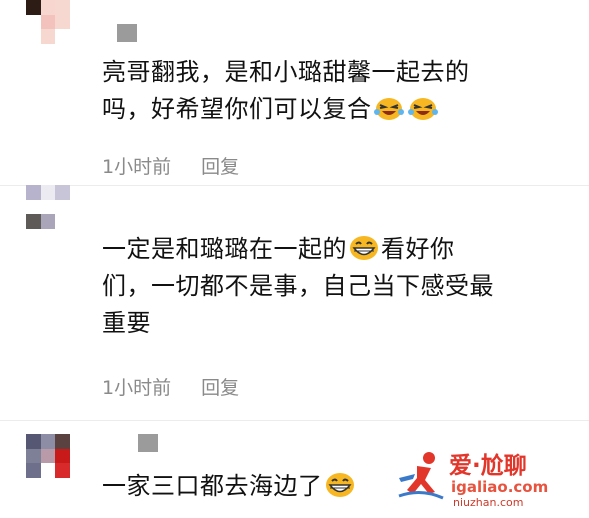 Image resolution: width=589 pixels, height=518 pixels. What do you see at coordinates (488, 502) in the screenshot?
I see `watermark-url-secondary: niuzhan.com` at bounding box center [488, 502].